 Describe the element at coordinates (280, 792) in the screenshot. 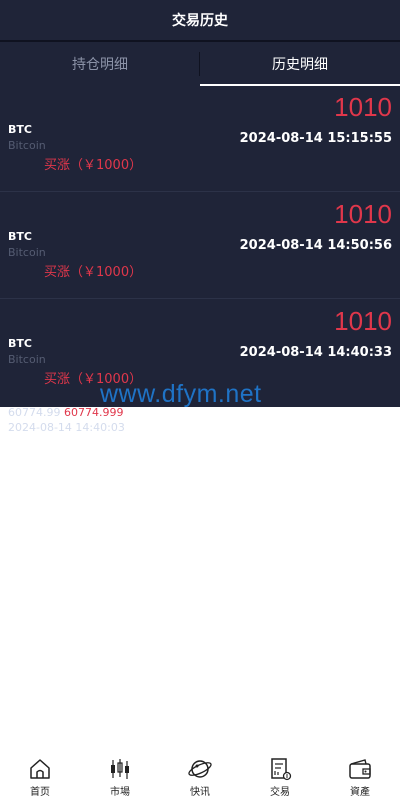

I see `nav-label: 交易` at that location.